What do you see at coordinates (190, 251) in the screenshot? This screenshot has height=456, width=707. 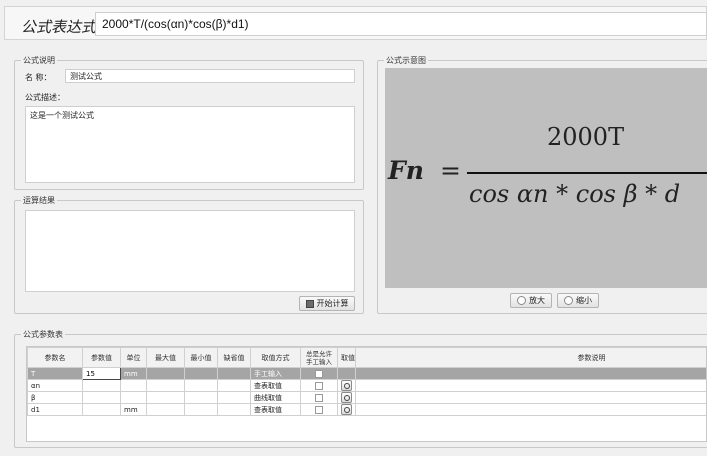 I see `result-field` at bounding box center [190, 251].